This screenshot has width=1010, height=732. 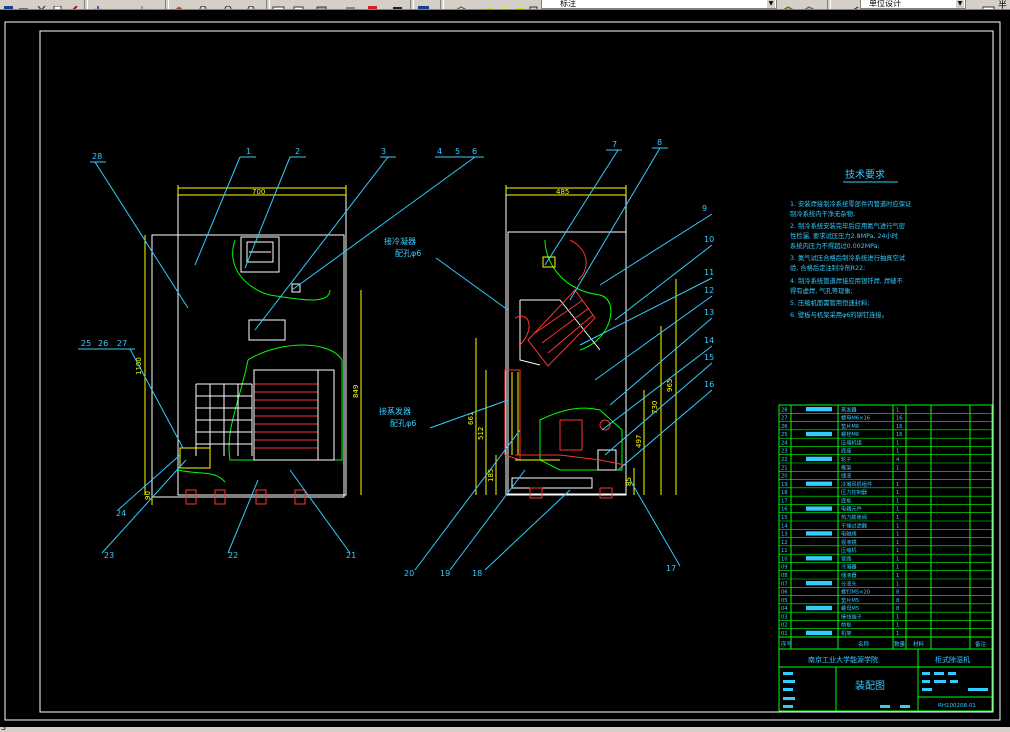 I want to click on layer-manager-icon, so click(x=461, y=4).